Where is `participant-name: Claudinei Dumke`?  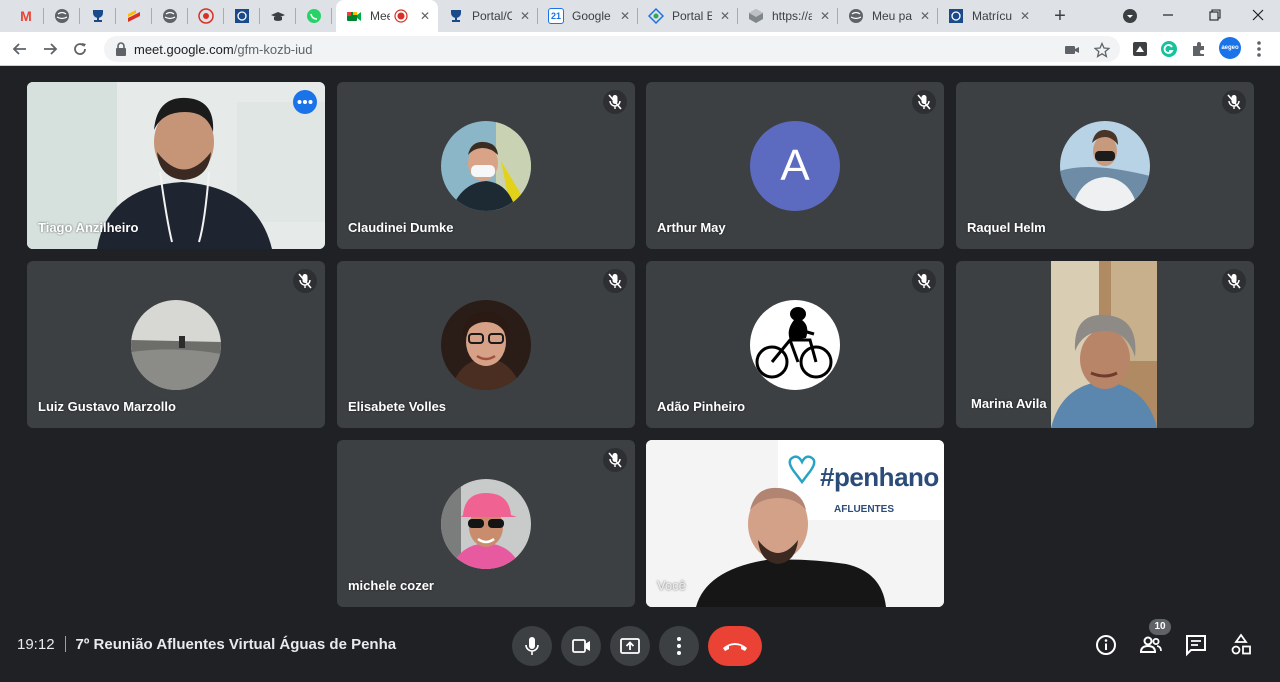 participant-name: Claudinei Dumke is located at coordinates (401, 227).